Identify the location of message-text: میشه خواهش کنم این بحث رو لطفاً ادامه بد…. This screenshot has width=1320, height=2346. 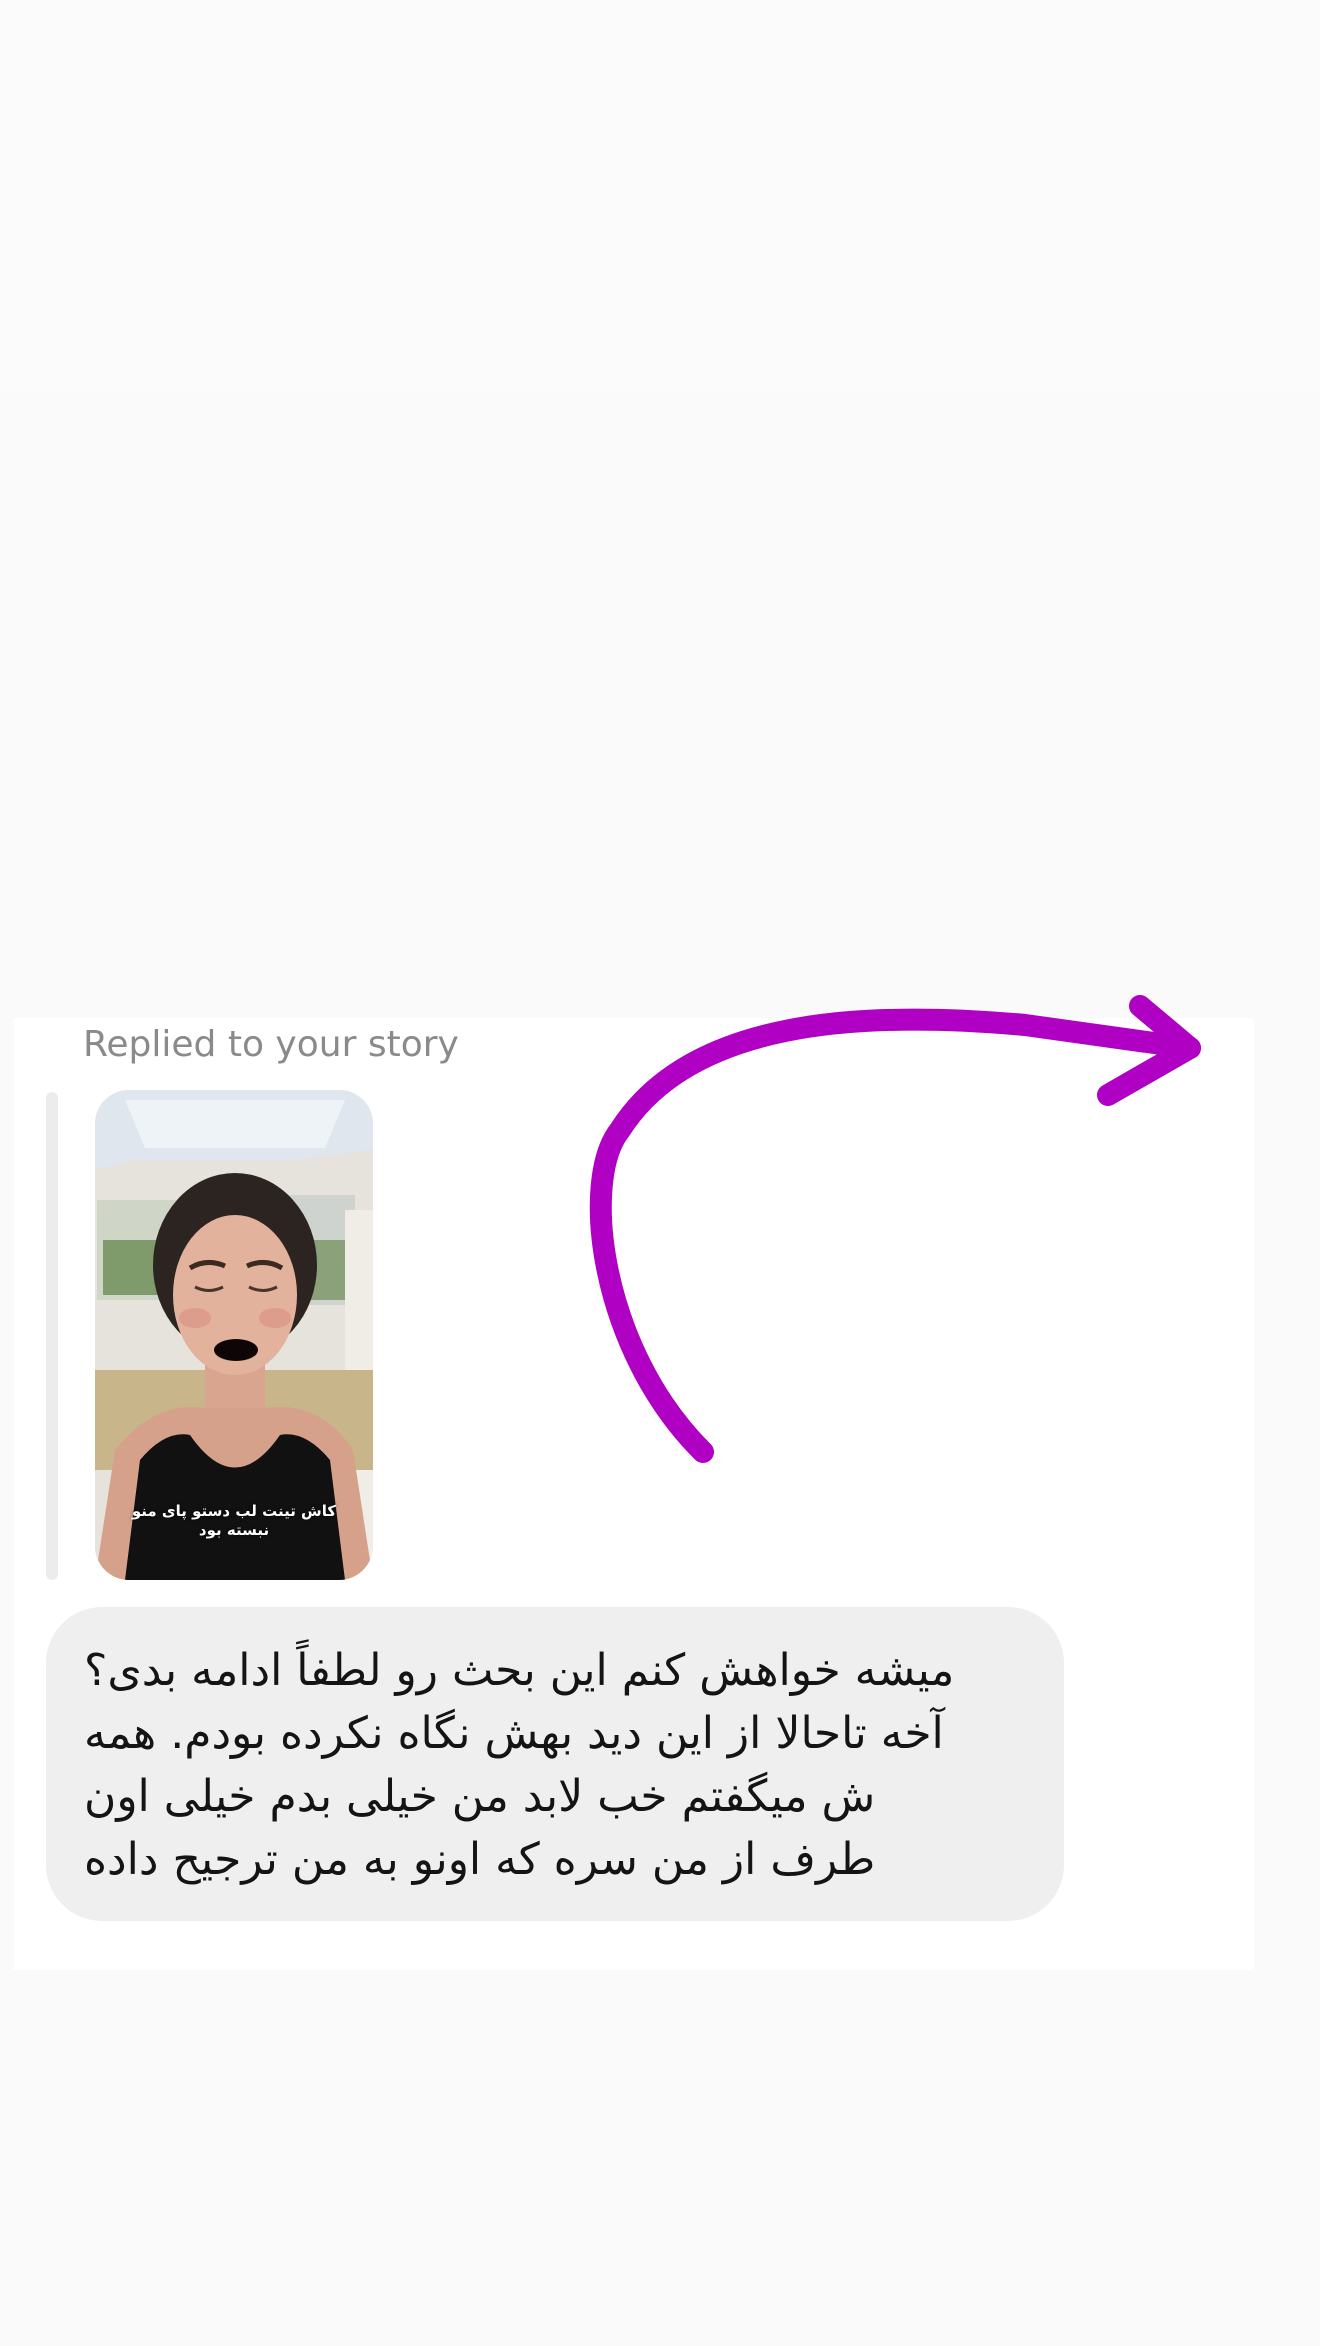
(519, 1765).